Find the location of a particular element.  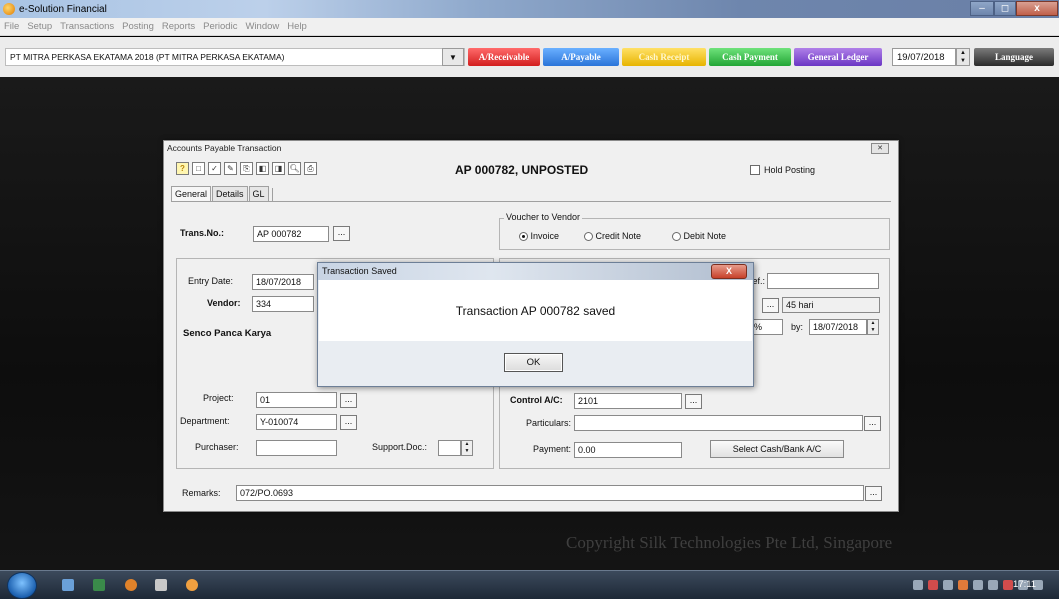

start-button is located at coordinates (22, 585).